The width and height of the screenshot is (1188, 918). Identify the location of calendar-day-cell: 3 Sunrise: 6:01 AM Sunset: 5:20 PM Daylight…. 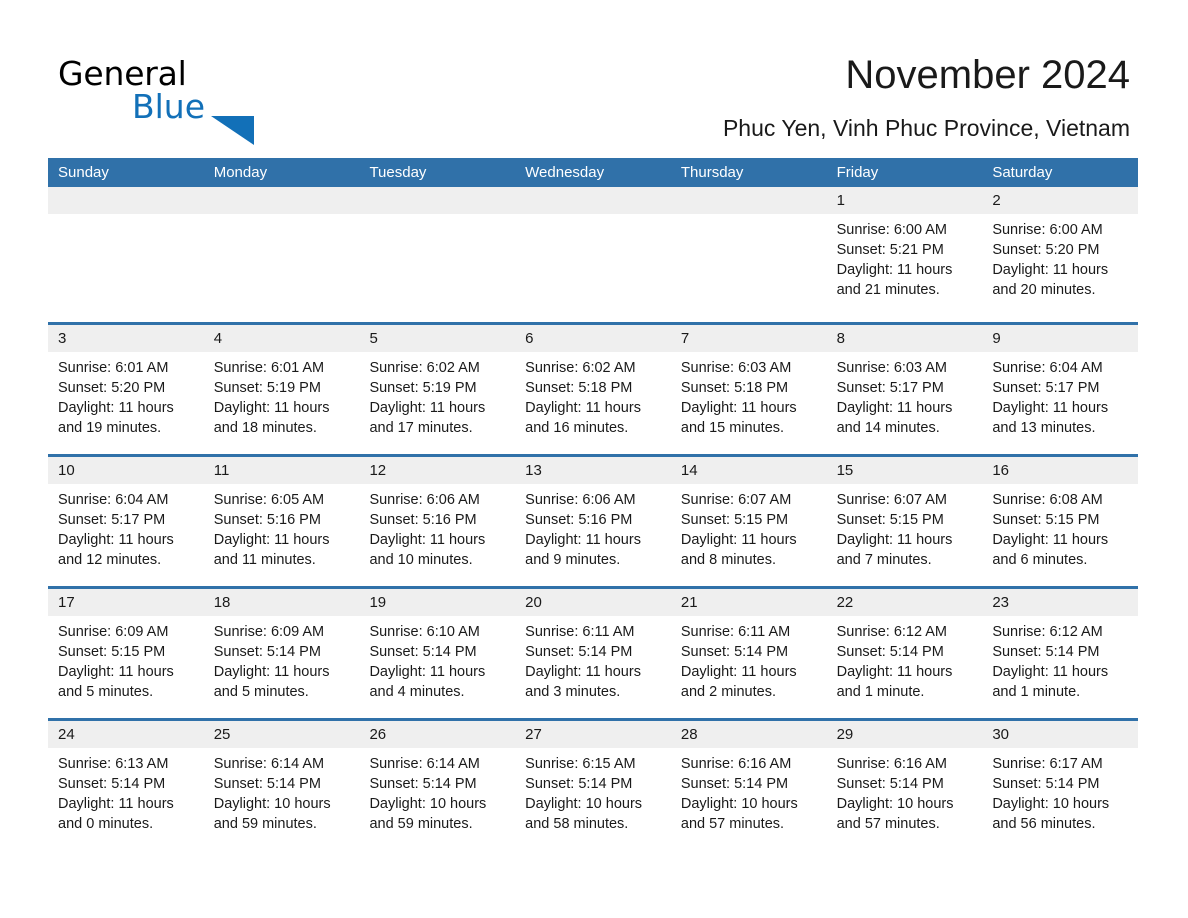
(126, 389).